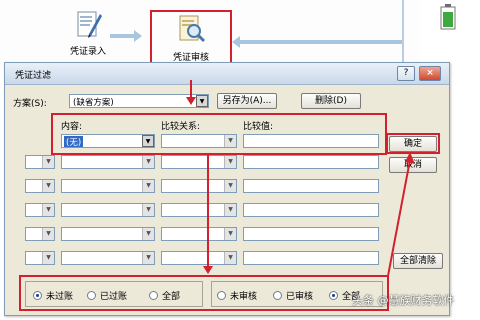 The width and height of the screenshot is (480, 320). I want to click on dialog-title: 凭证过滤, so click(33, 76).